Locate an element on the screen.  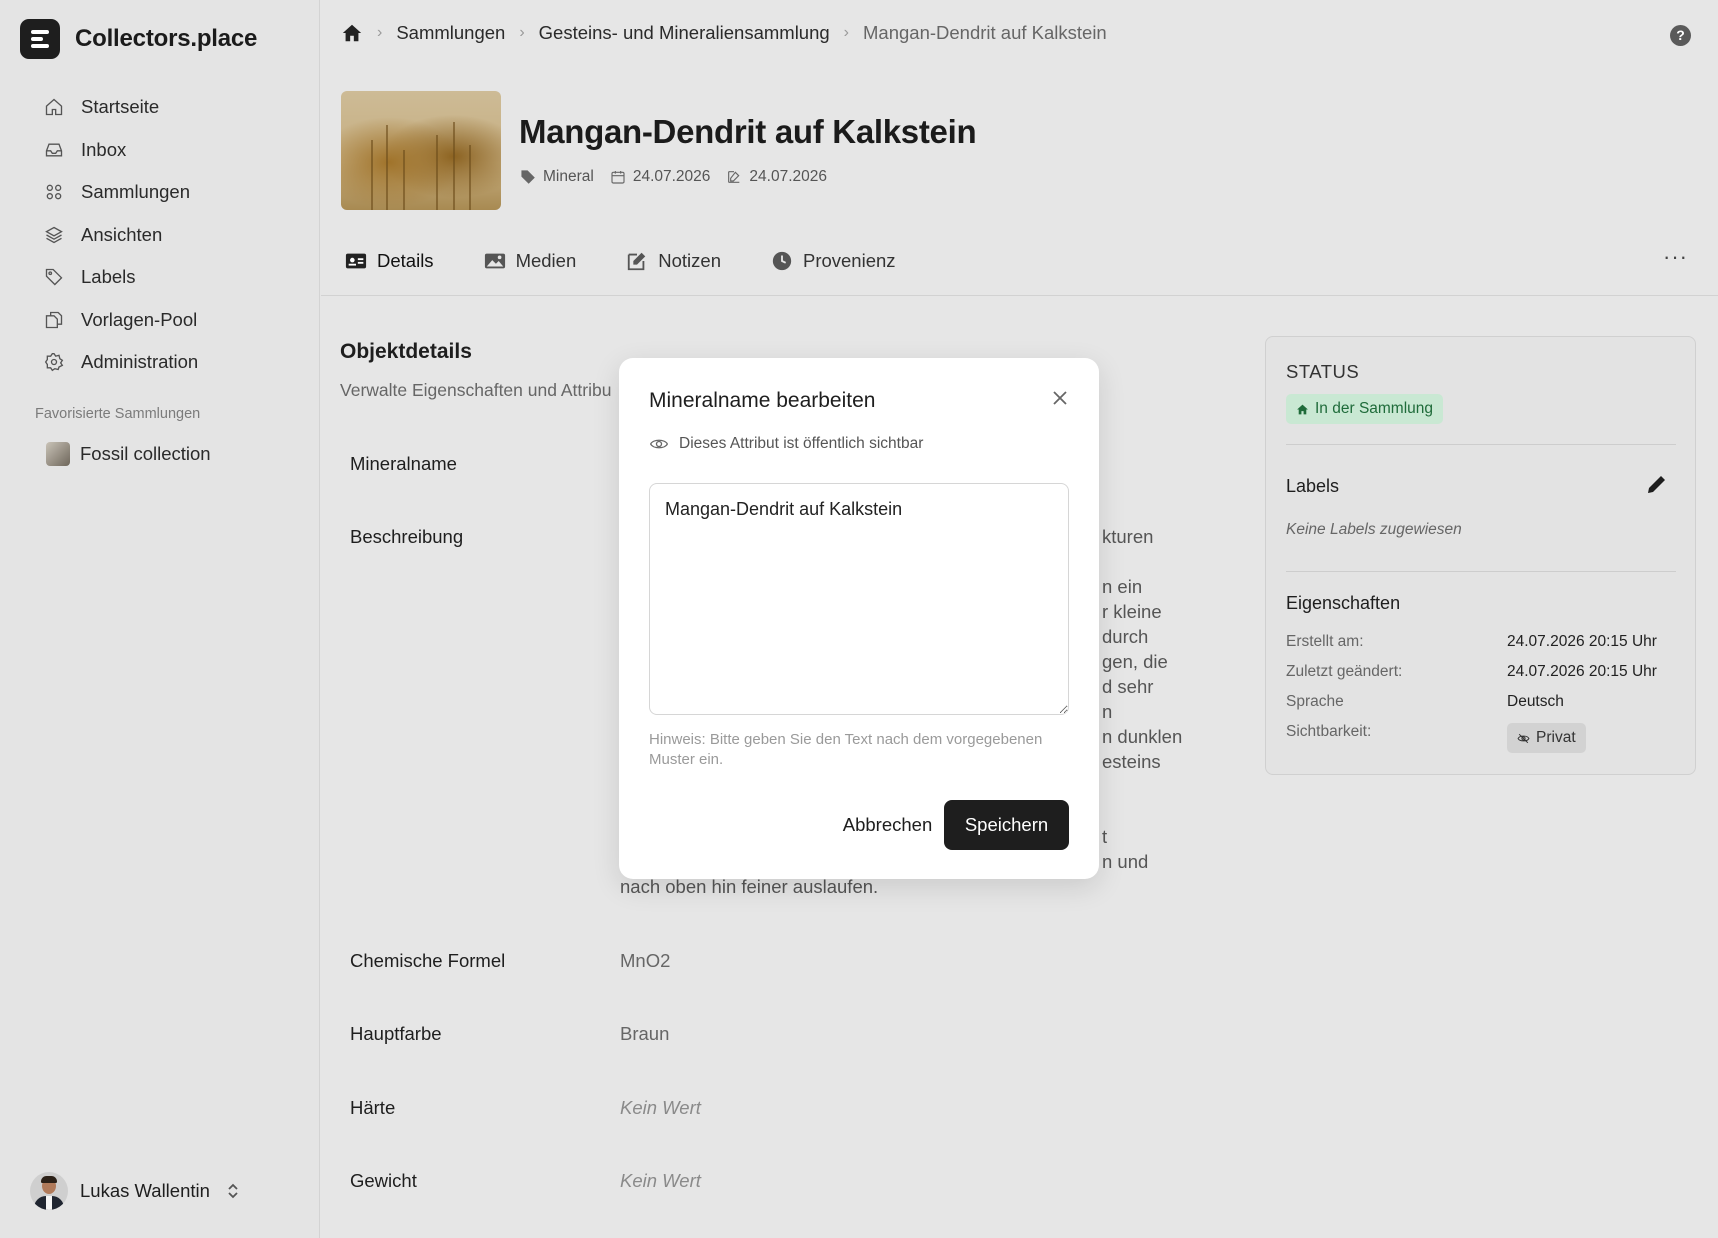
tab-label: Notizen is located at coordinates (689, 260).